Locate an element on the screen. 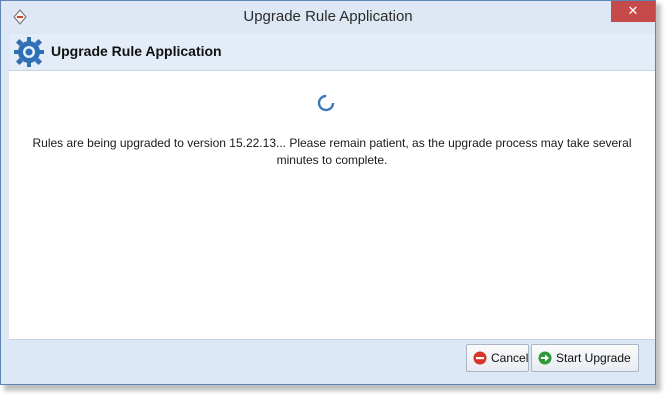 This screenshot has height=399, width=669. header-title: Upgrade Rule Application is located at coordinates (136, 51).